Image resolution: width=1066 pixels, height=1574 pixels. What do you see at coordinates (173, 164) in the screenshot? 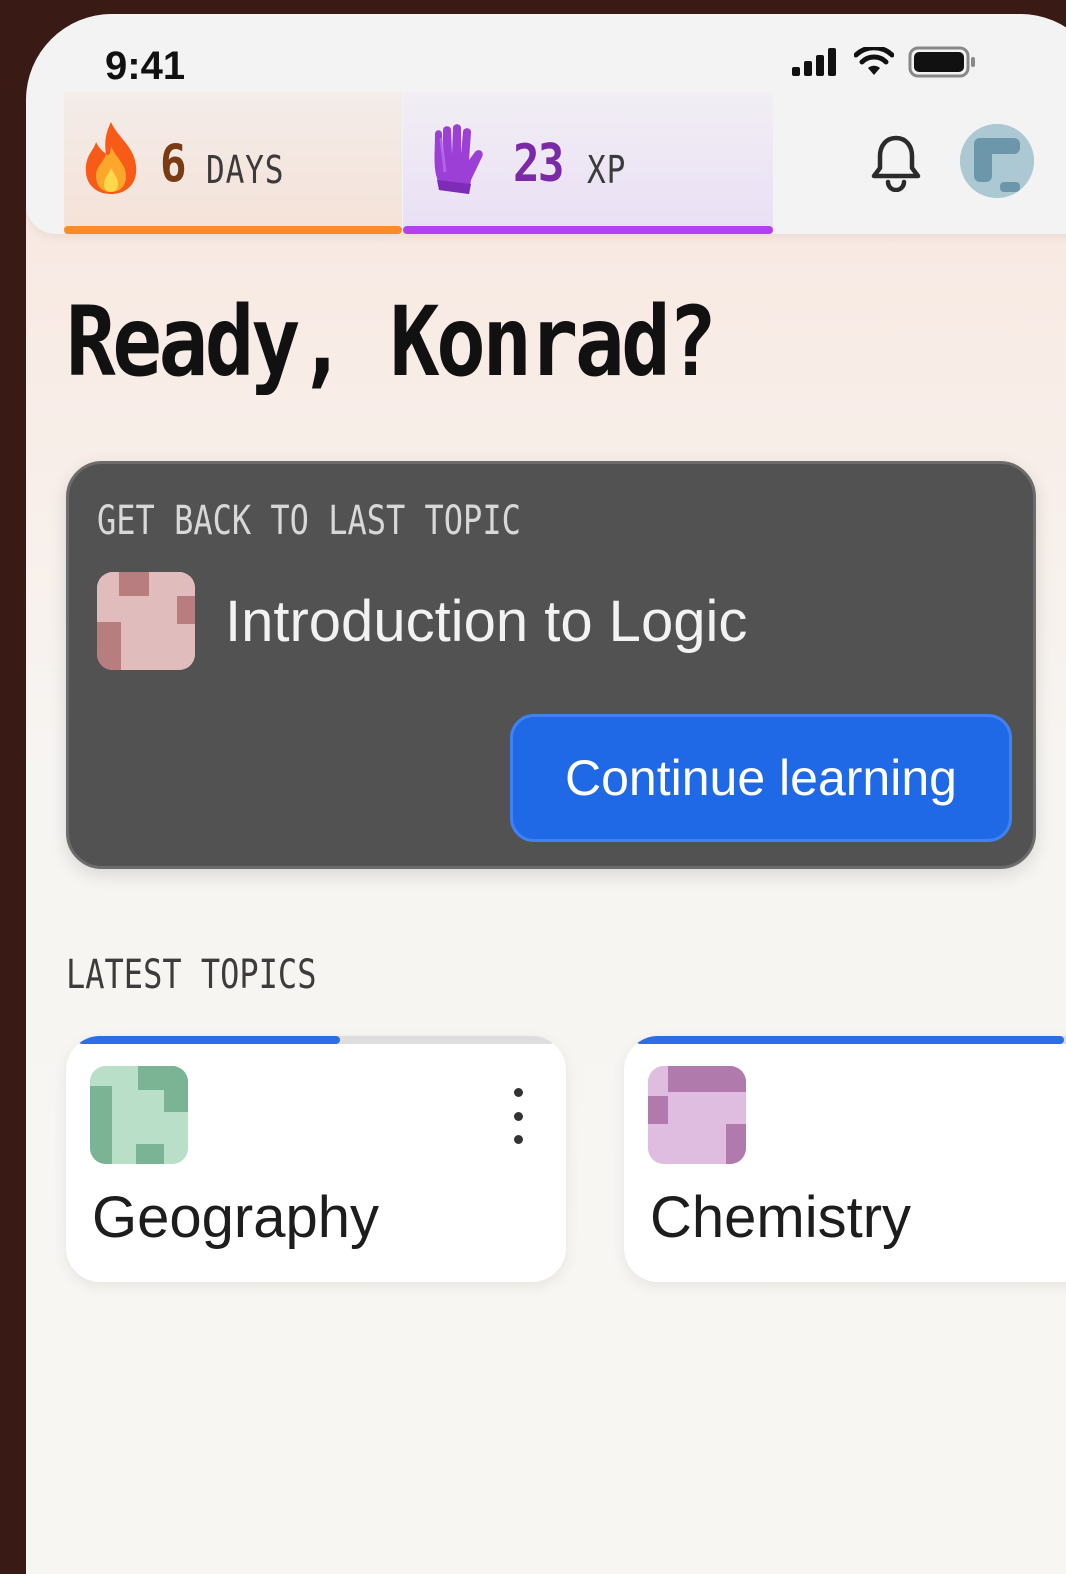
I see `streak-value: 6` at bounding box center [173, 164].